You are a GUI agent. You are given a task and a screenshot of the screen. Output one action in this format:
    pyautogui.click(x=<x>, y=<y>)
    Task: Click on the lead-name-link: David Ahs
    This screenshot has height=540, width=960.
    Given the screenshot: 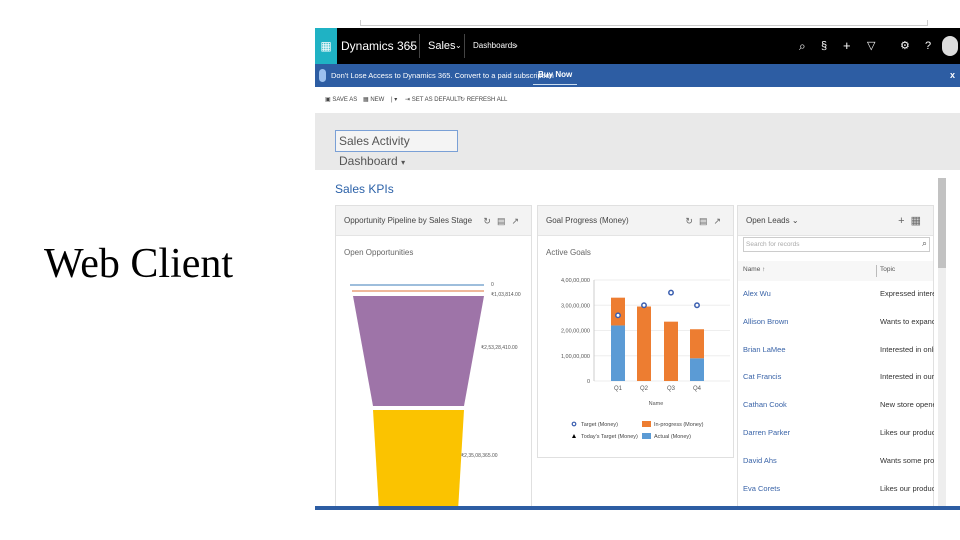 What is the action you would take?
    pyautogui.click(x=760, y=460)
    